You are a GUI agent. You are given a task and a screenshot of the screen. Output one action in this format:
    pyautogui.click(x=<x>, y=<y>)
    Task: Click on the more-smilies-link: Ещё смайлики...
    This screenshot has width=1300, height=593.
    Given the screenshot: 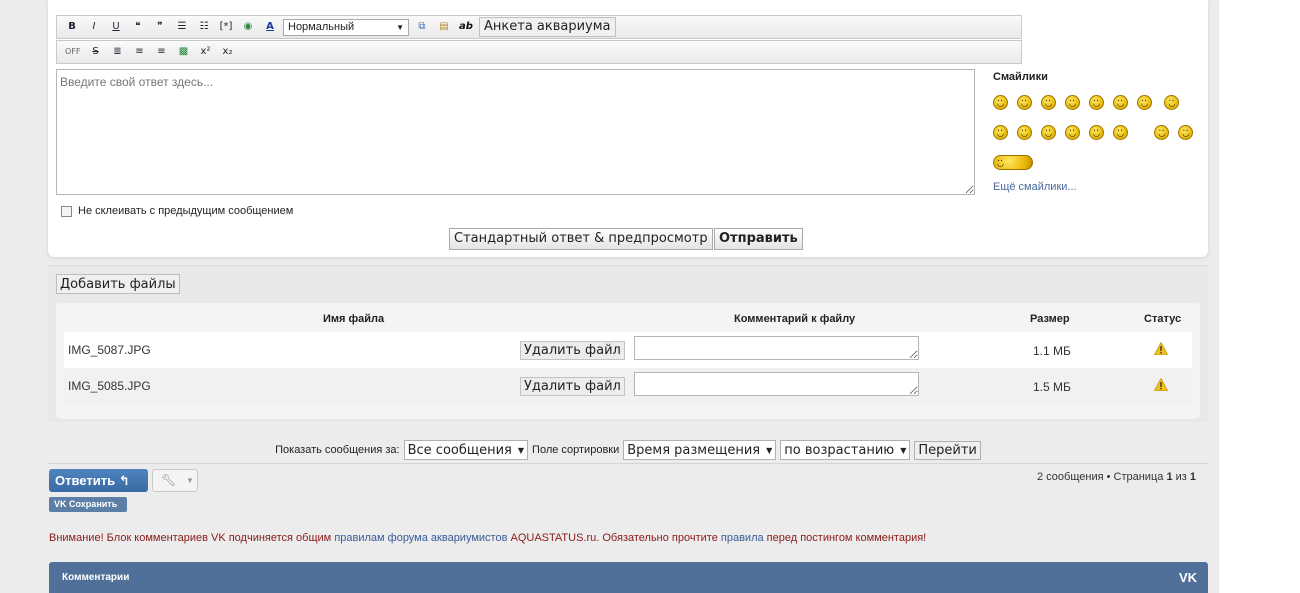 What is the action you would take?
    pyautogui.click(x=1035, y=187)
    